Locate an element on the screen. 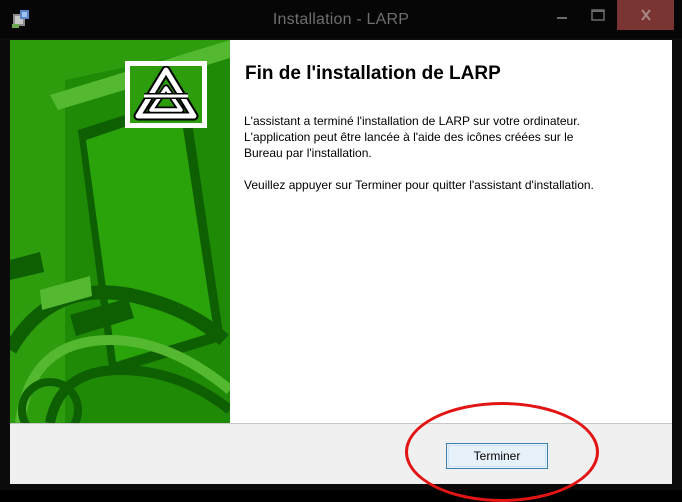 The image size is (682, 502). larp-logo-icon is located at coordinates (166, 94).